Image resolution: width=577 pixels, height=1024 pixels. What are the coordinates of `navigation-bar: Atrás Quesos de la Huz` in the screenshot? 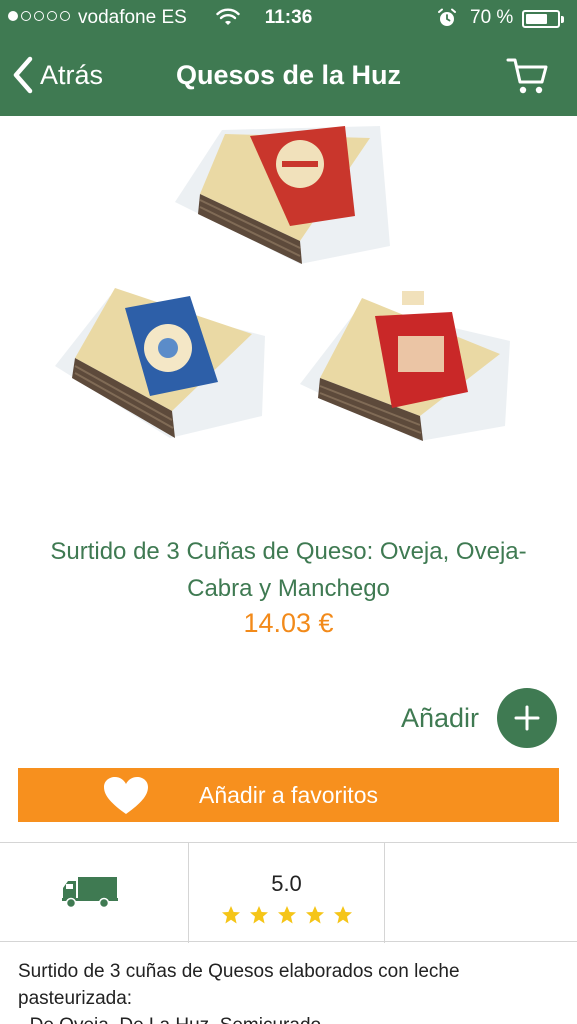 It's located at (288, 77).